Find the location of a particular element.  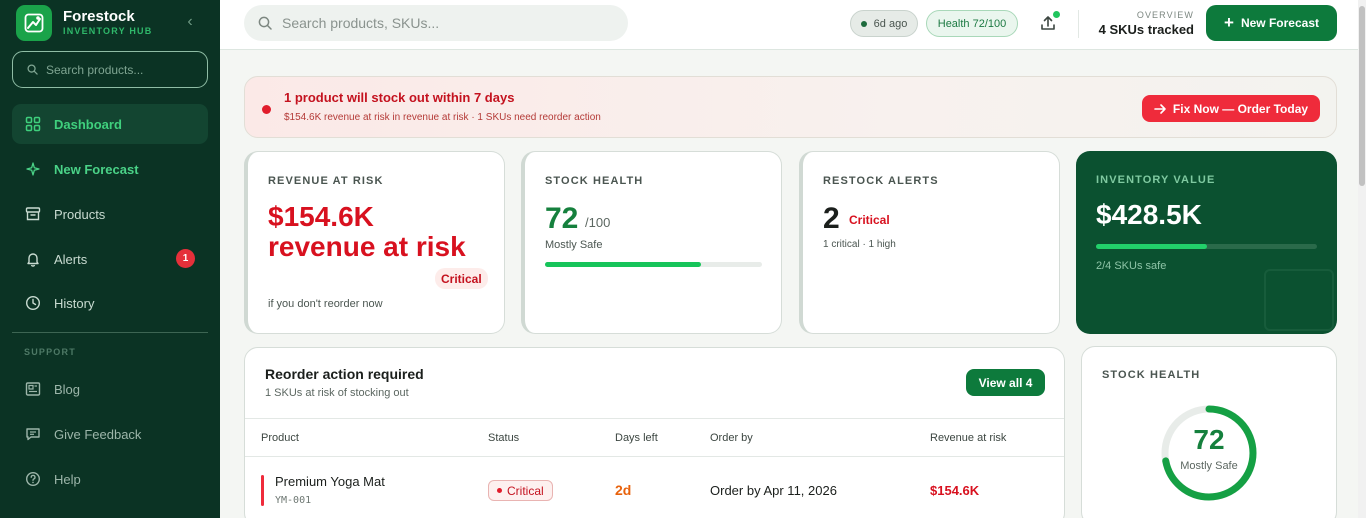

overview-summary: OVERVIEW 4 SKUs tracked is located at coordinates (1141, 23).